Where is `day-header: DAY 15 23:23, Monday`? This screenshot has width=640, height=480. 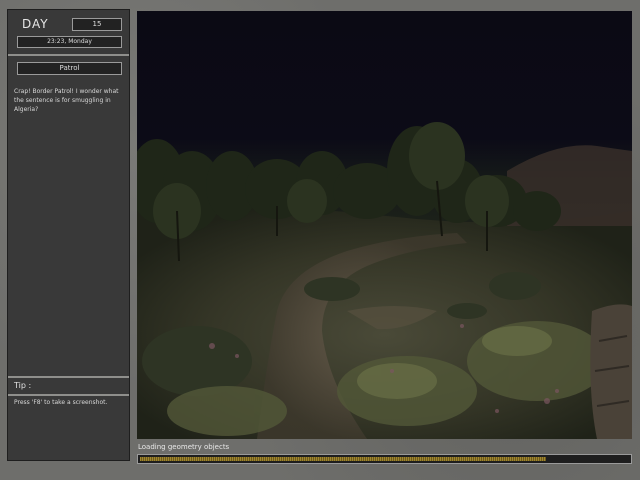
day-header: DAY 15 23:23, Monday is located at coordinates (68, 33).